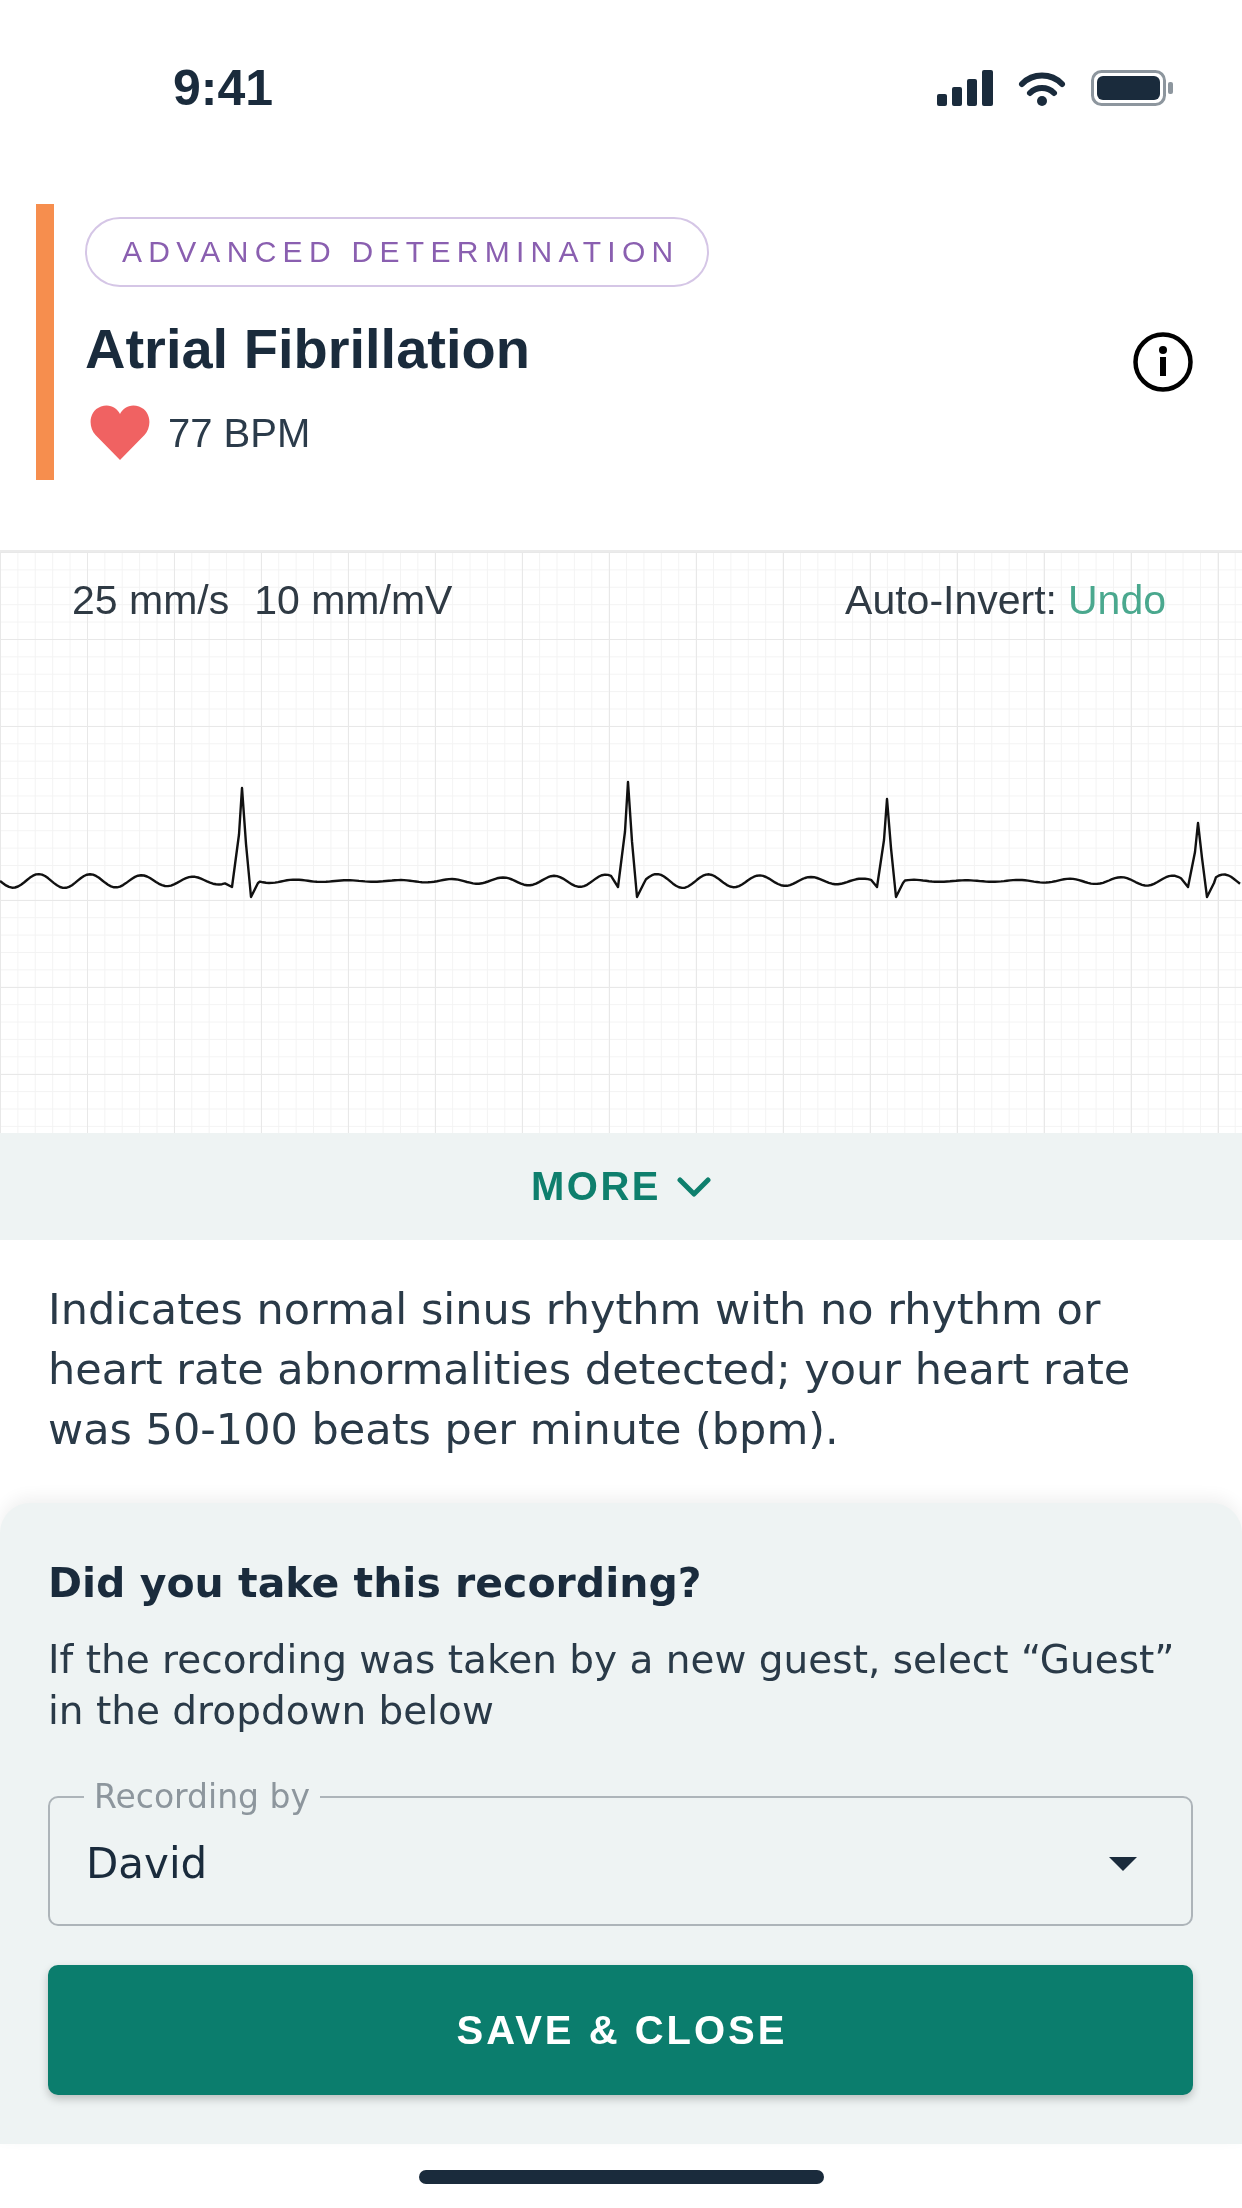  What do you see at coordinates (621, 1186) in the screenshot?
I see `more-button: MORE` at bounding box center [621, 1186].